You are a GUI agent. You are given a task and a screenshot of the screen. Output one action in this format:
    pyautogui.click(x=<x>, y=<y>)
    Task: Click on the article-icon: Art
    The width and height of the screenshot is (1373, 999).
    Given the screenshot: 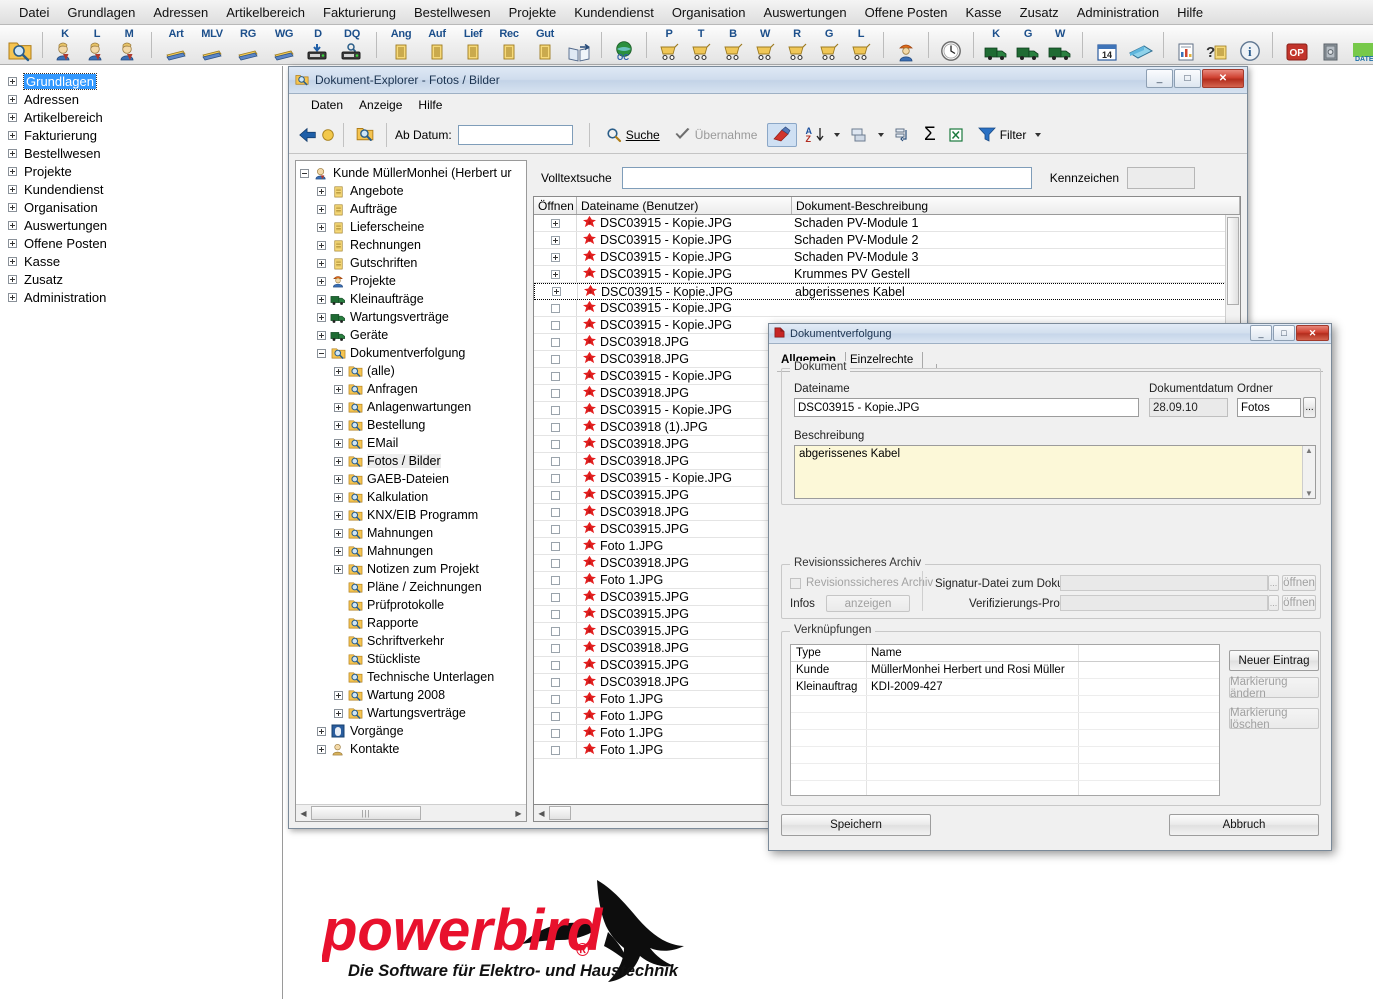 What is the action you would take?
    pyautogui.click(x=176, y=45)
    